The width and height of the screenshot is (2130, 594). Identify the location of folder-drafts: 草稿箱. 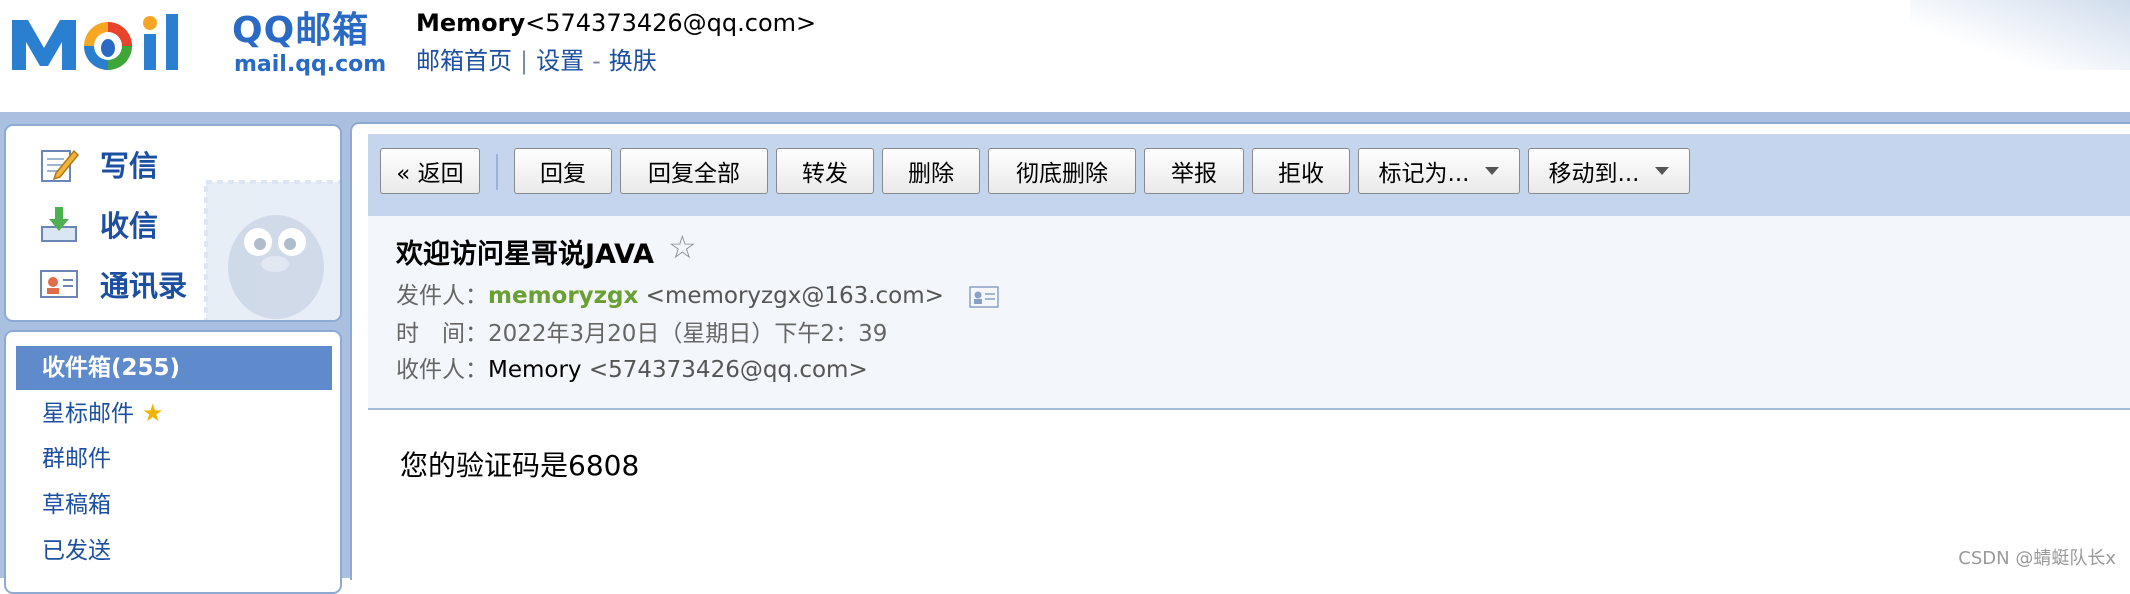
(174, 505).